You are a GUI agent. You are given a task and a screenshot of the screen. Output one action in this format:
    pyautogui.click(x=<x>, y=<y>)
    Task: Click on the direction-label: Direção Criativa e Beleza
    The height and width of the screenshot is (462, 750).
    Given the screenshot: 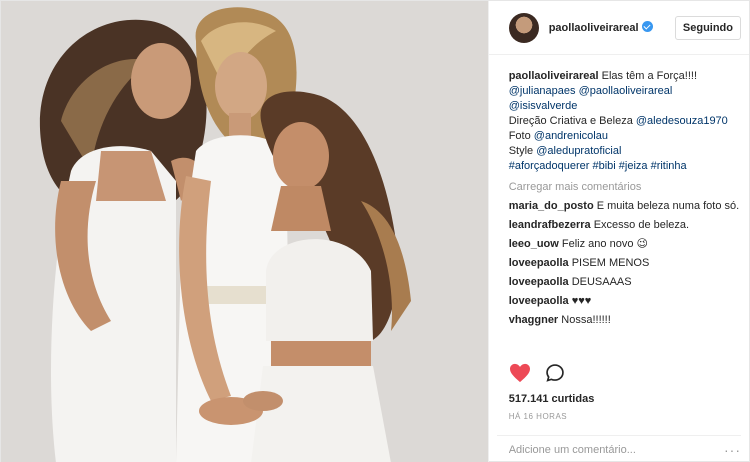 What is the action you would take?
    pyautogui.click(x=570, y=121)
    